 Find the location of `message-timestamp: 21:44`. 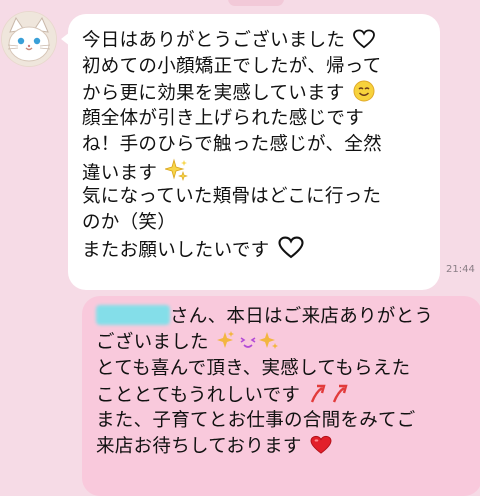

message-timestamp: 21:44 is located at coordinates (460, 269).